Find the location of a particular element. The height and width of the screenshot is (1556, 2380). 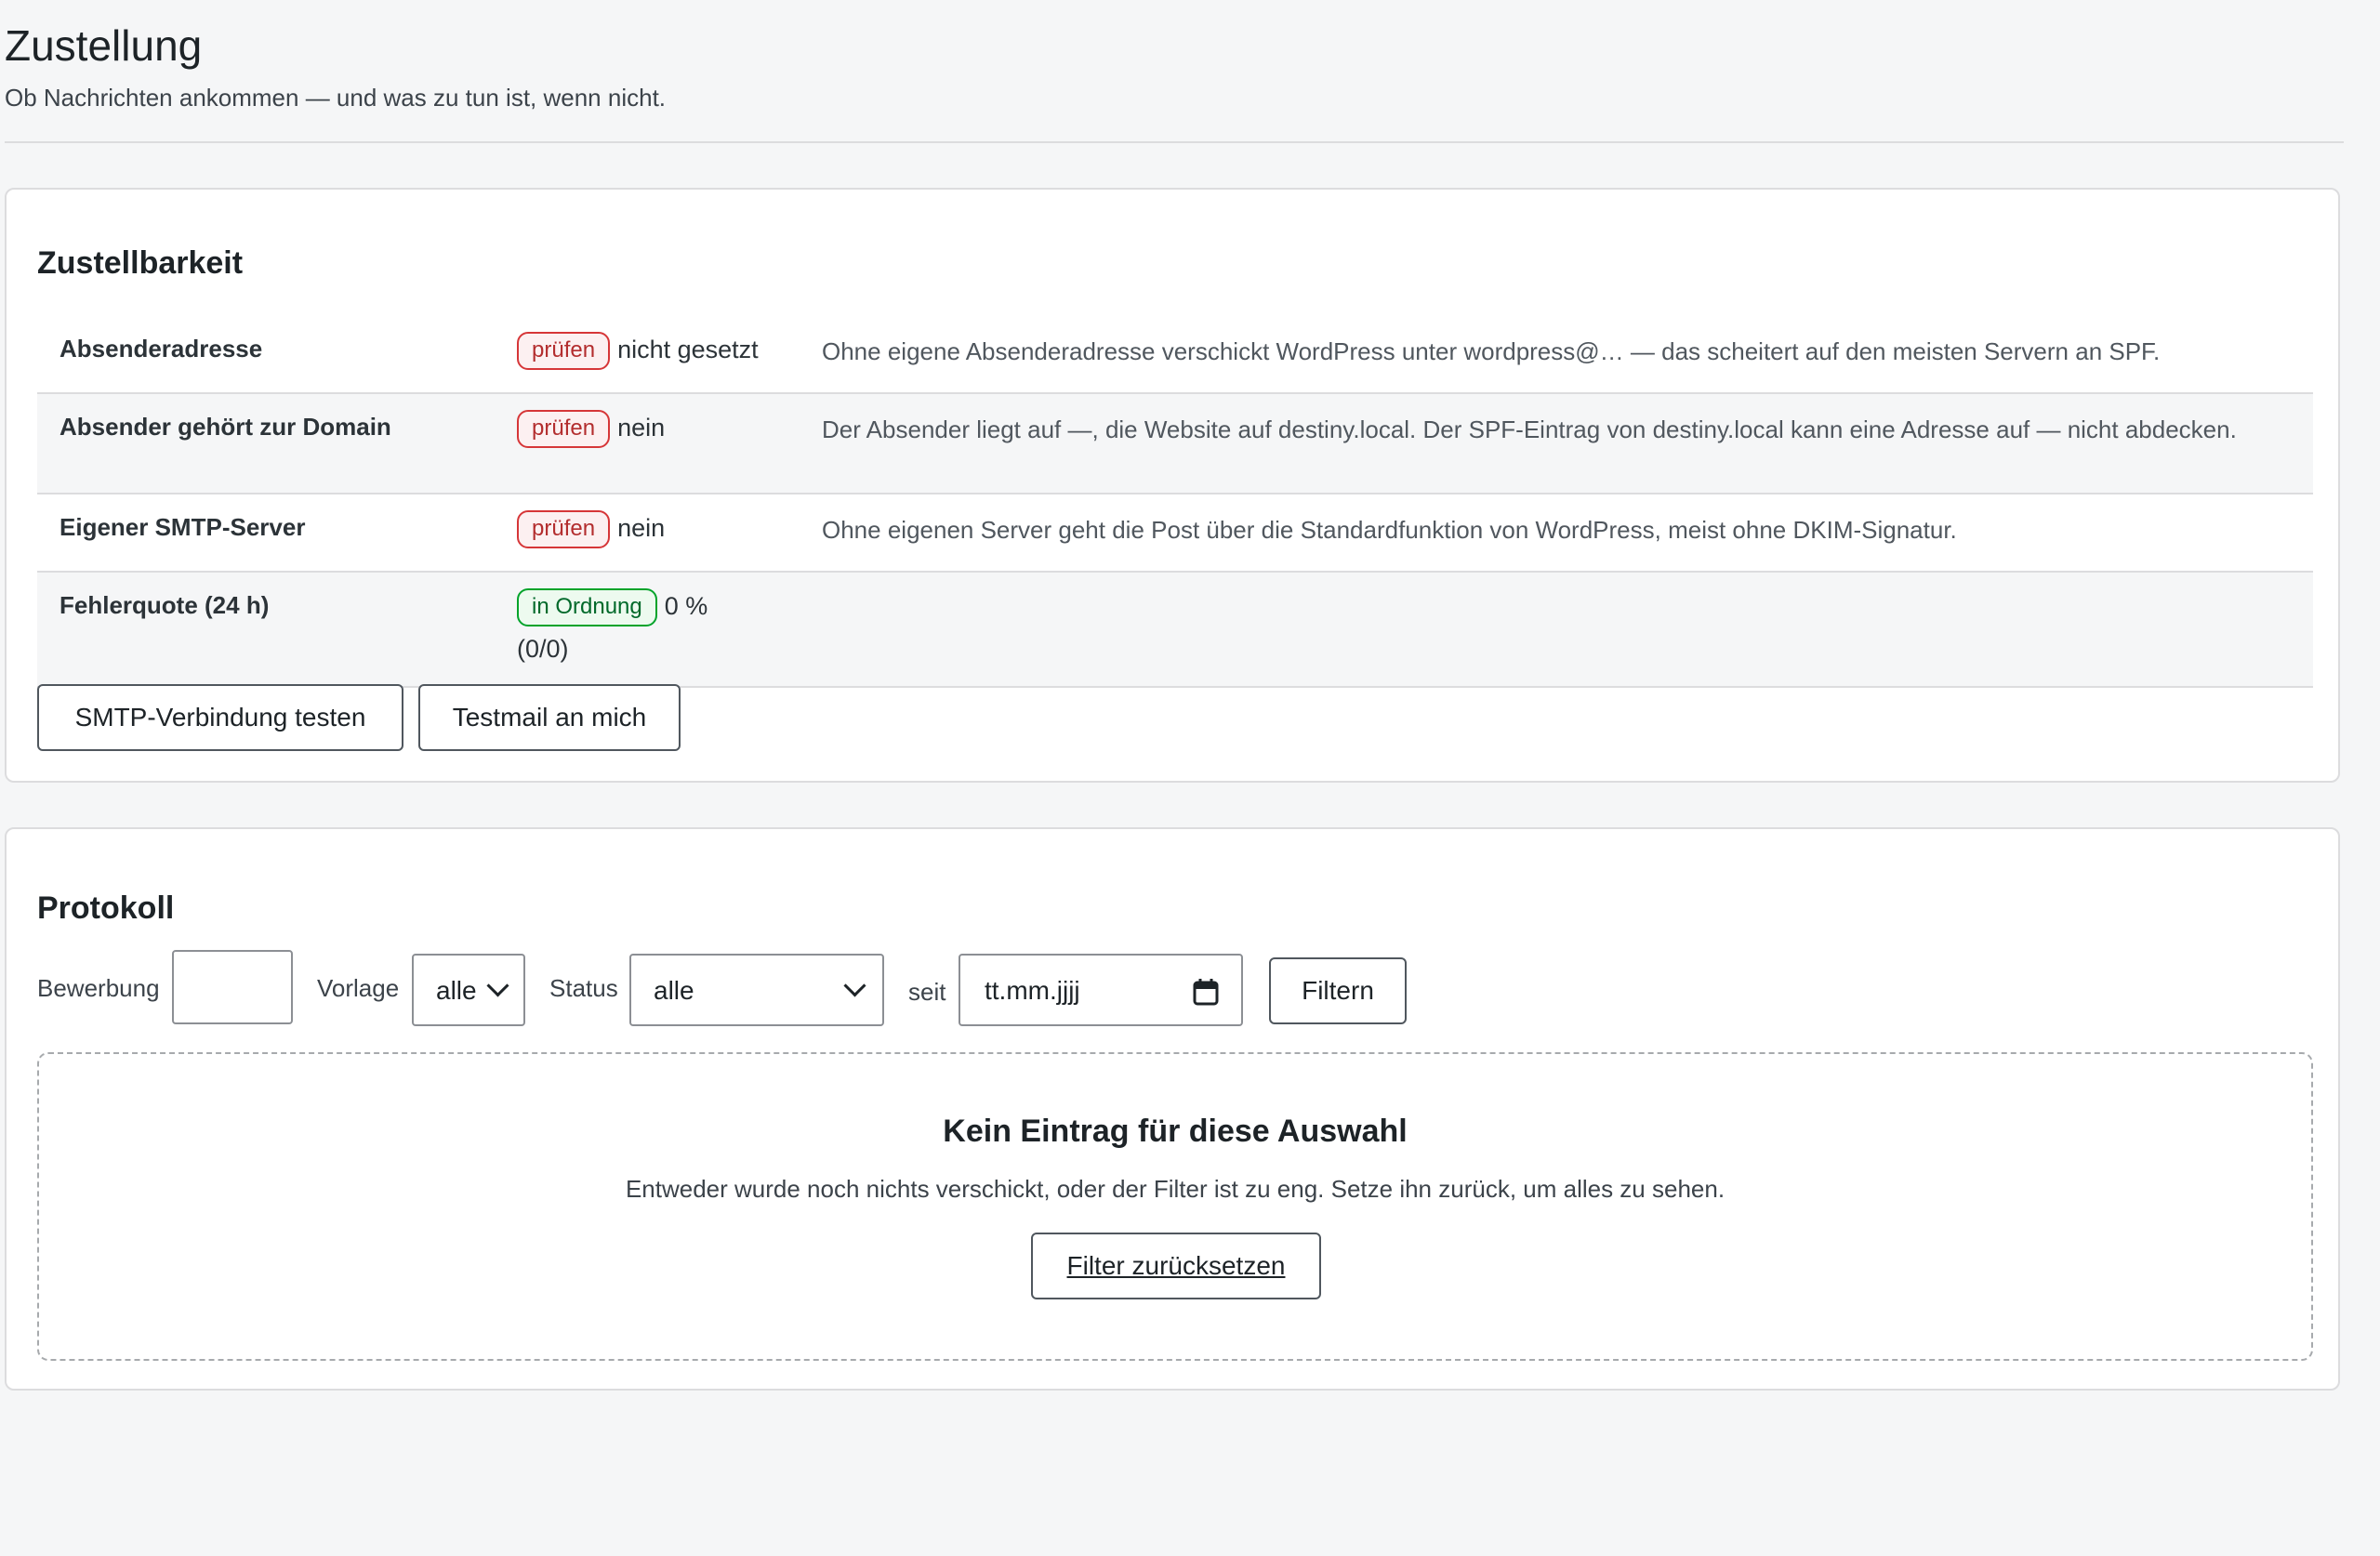

status-label: Status is located at coordinates (583, 988).